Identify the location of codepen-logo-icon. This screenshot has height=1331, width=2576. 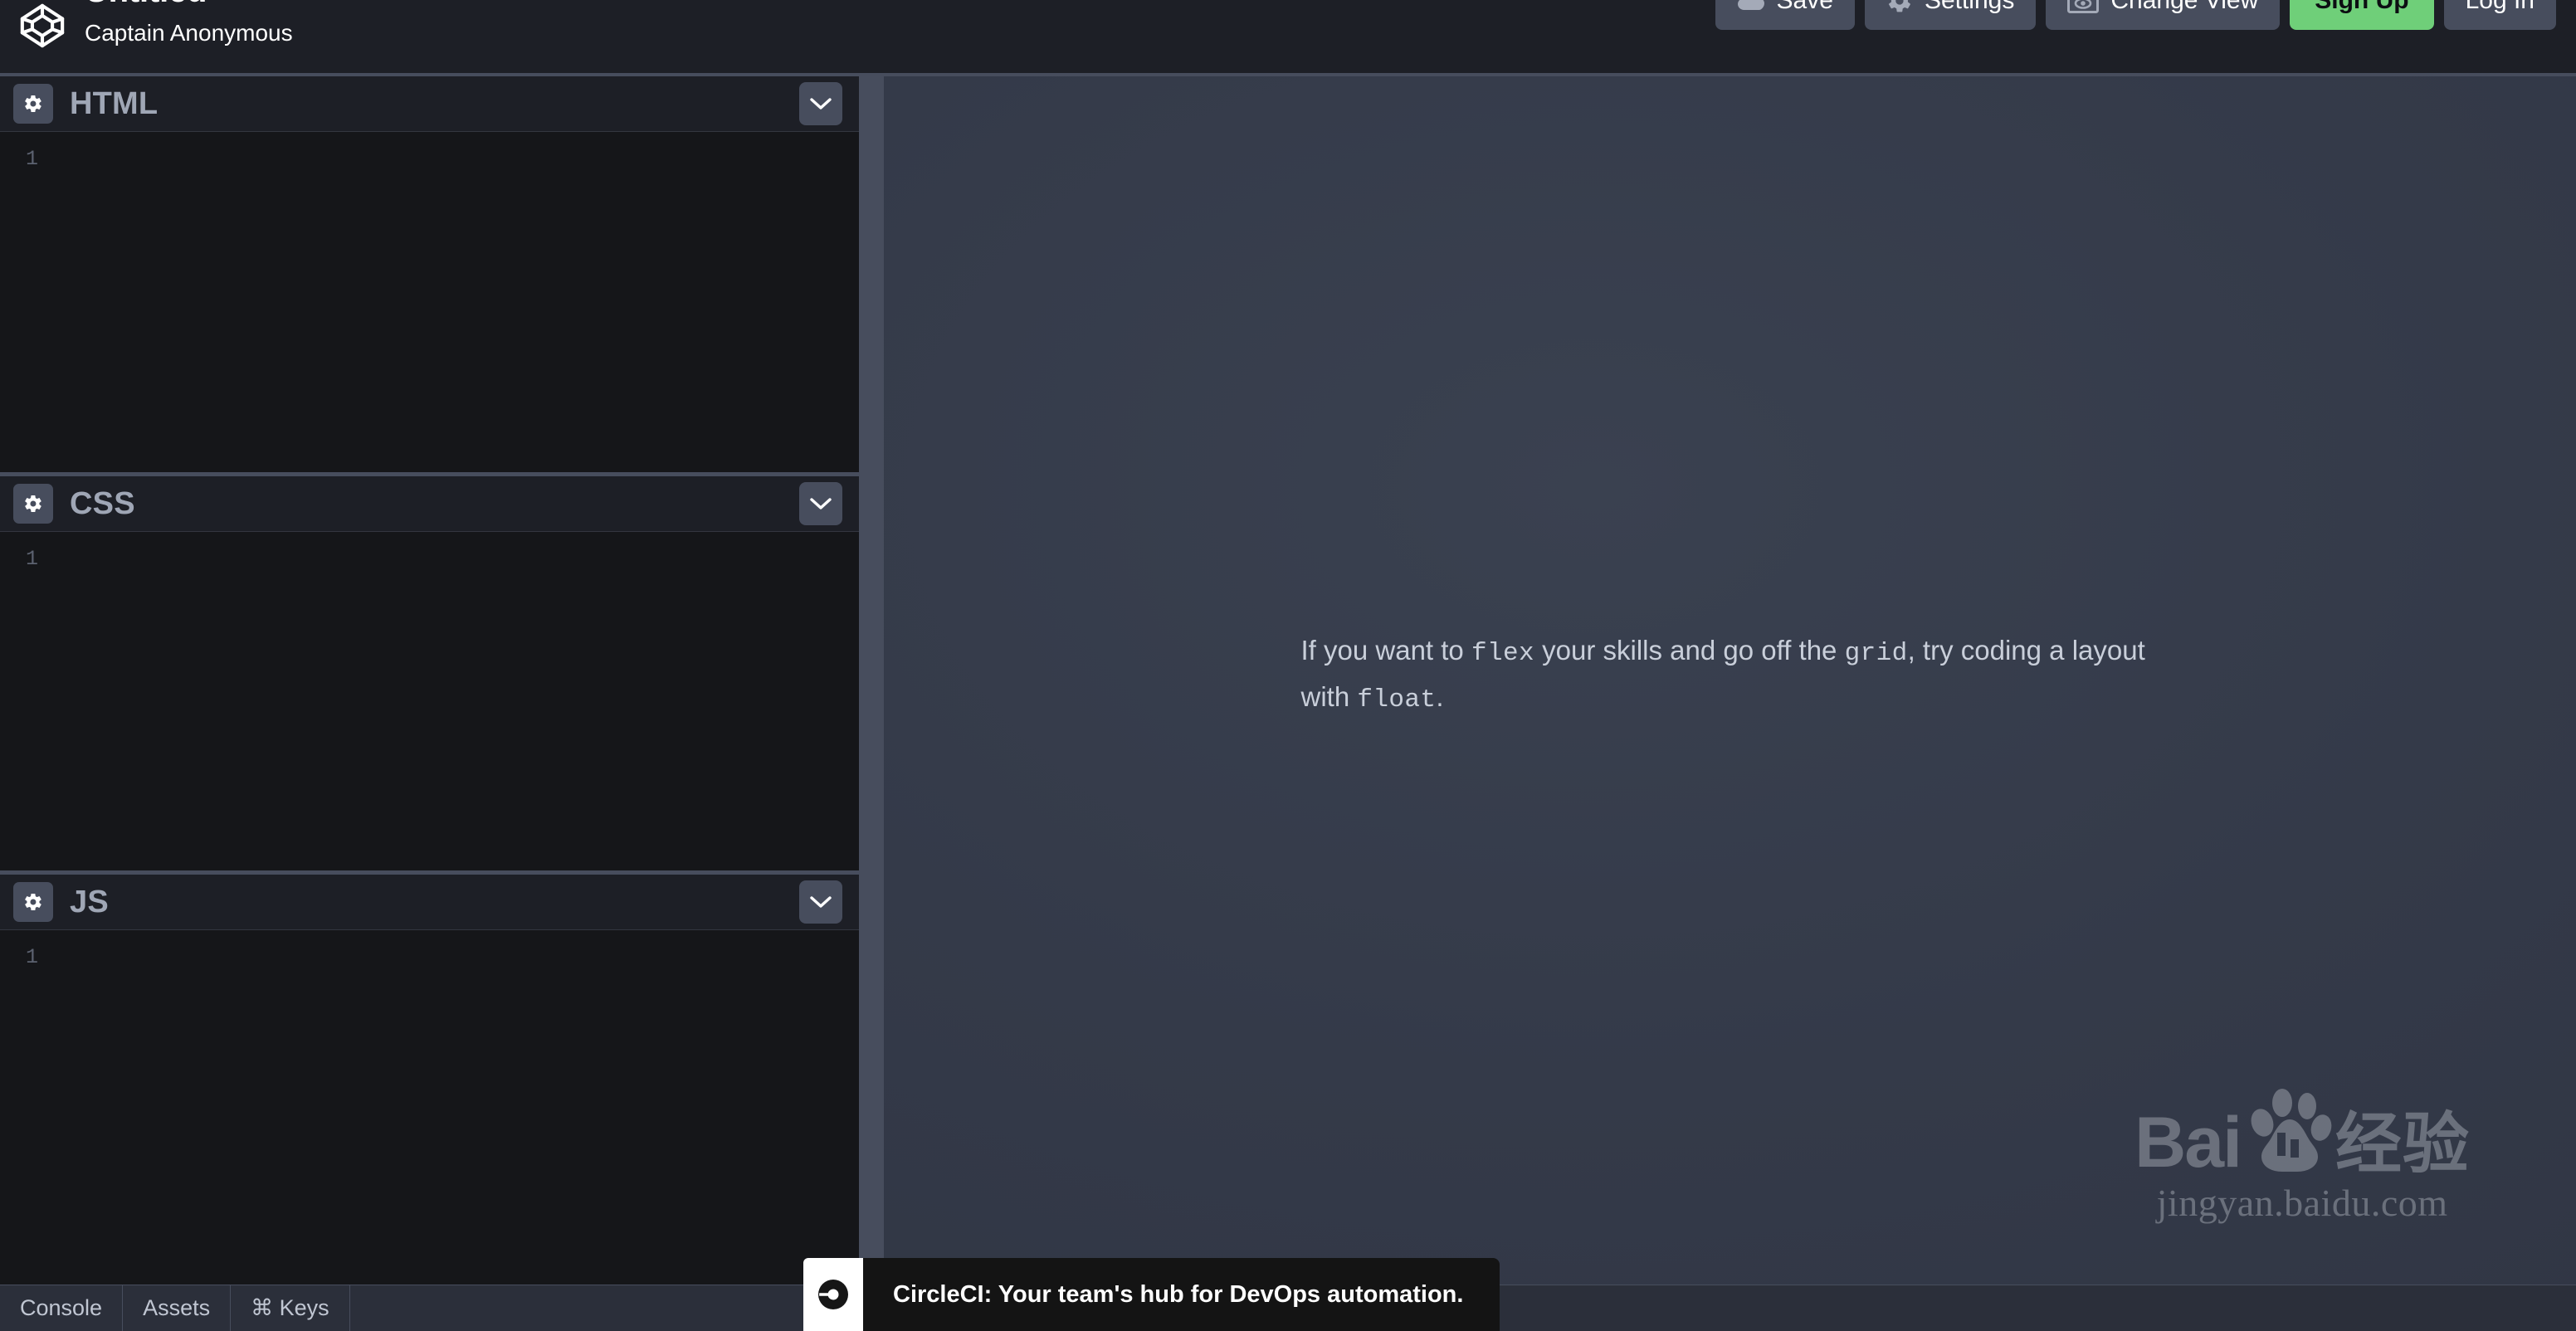
(42, 26).